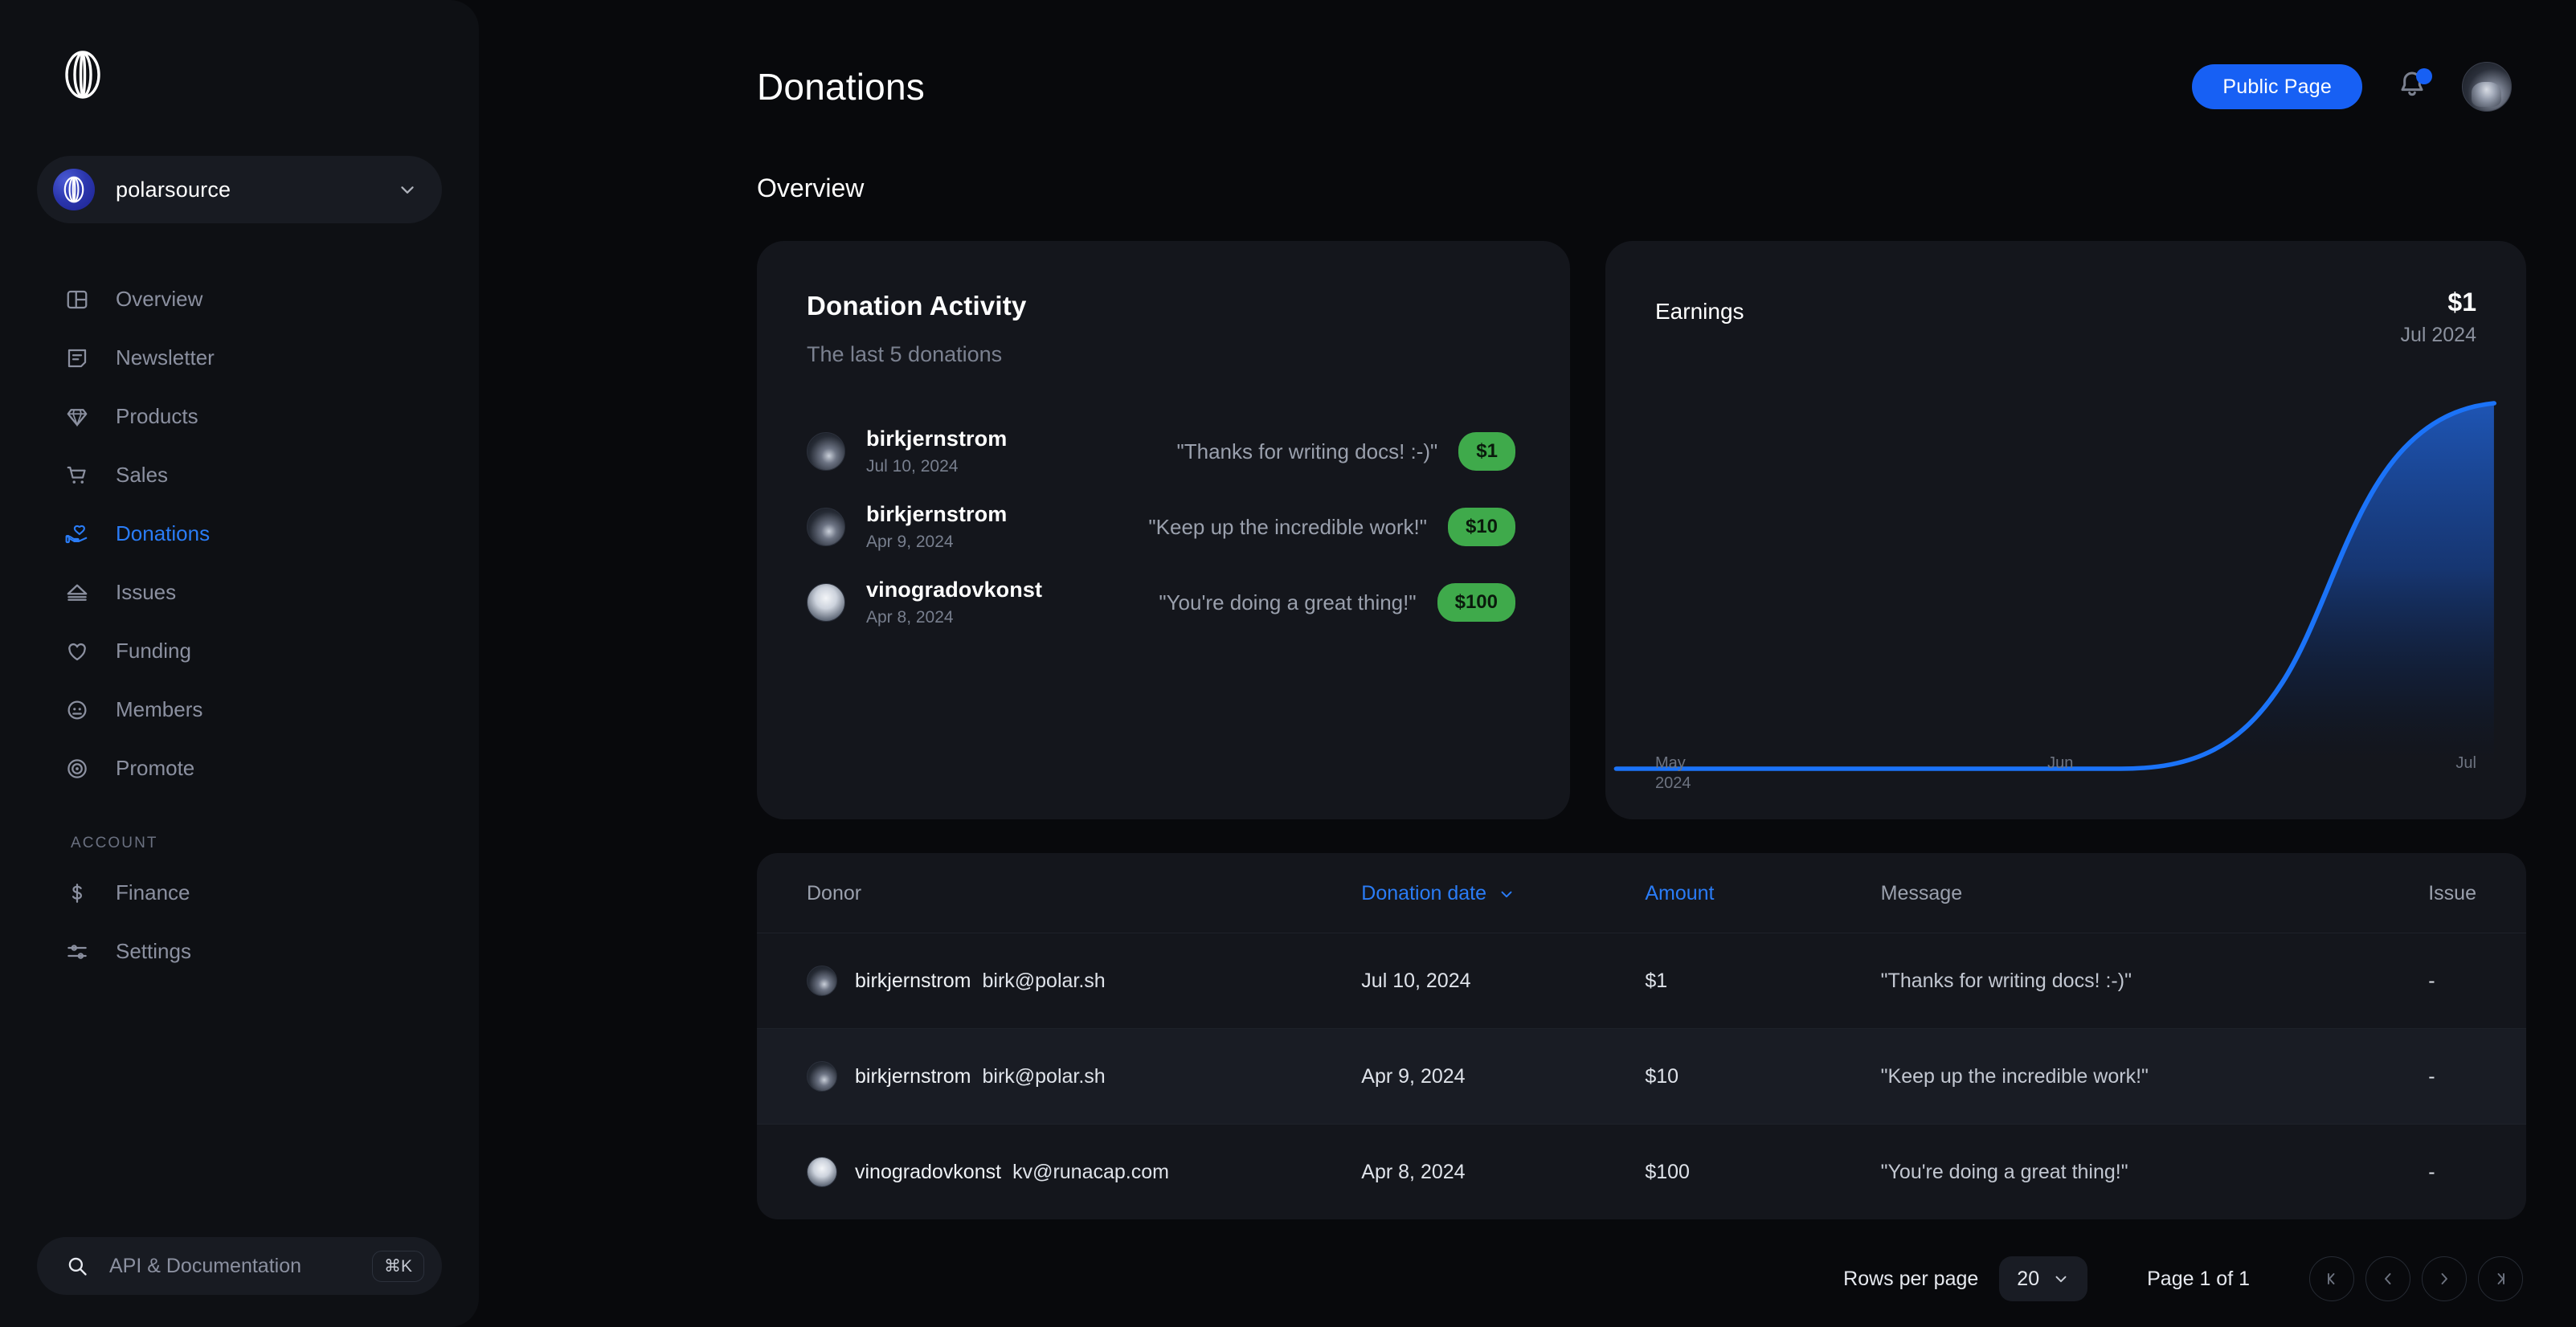 Image resolution: width=2576 pixels, height=1327 pixels. What do you see at coordinates (2432, 1171) in the screenshot?
I see `cell-issue: -` at bounding box center [2432, 1171].